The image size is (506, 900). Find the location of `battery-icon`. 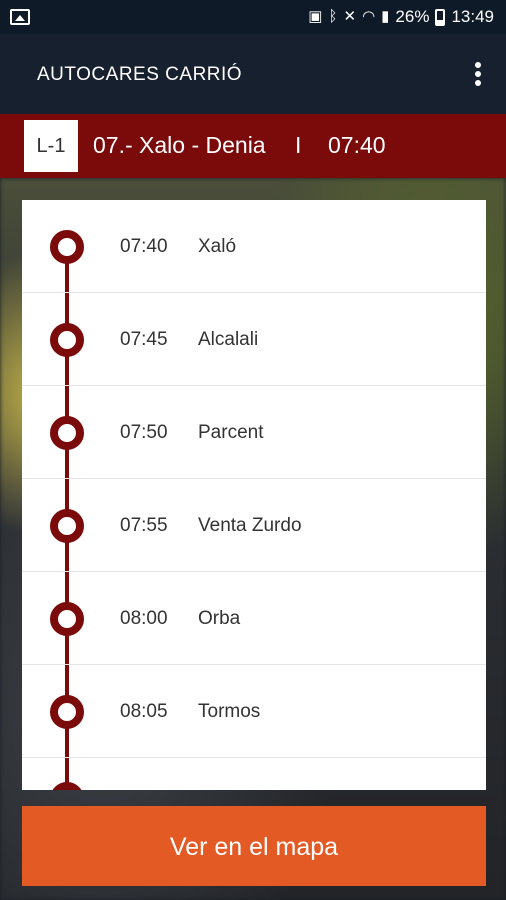

battery-icon is located at coordinates (440, 17).